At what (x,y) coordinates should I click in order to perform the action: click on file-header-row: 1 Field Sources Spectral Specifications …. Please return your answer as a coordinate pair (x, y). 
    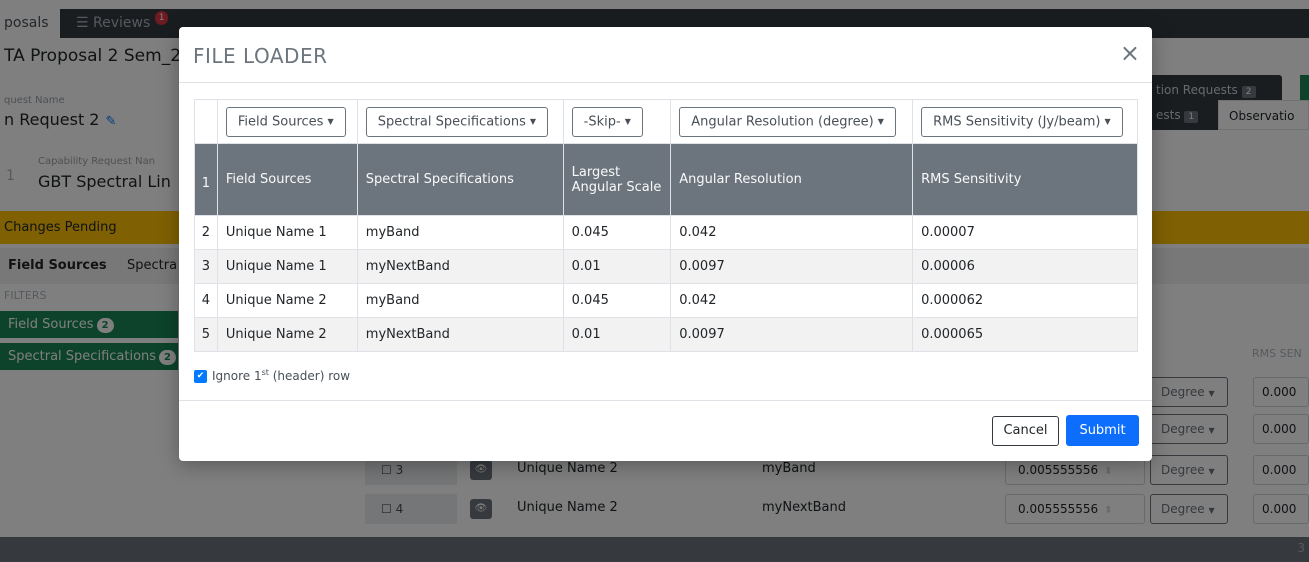
    Looking at the image, I should click on (666, 179).